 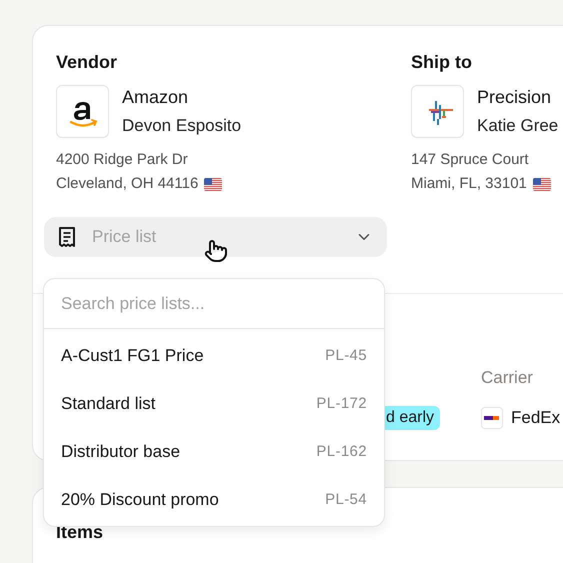 What do you see at coordinates (67, 237) in the screenshot?
I see `receipt-icon` at bounding box center [67, 237].